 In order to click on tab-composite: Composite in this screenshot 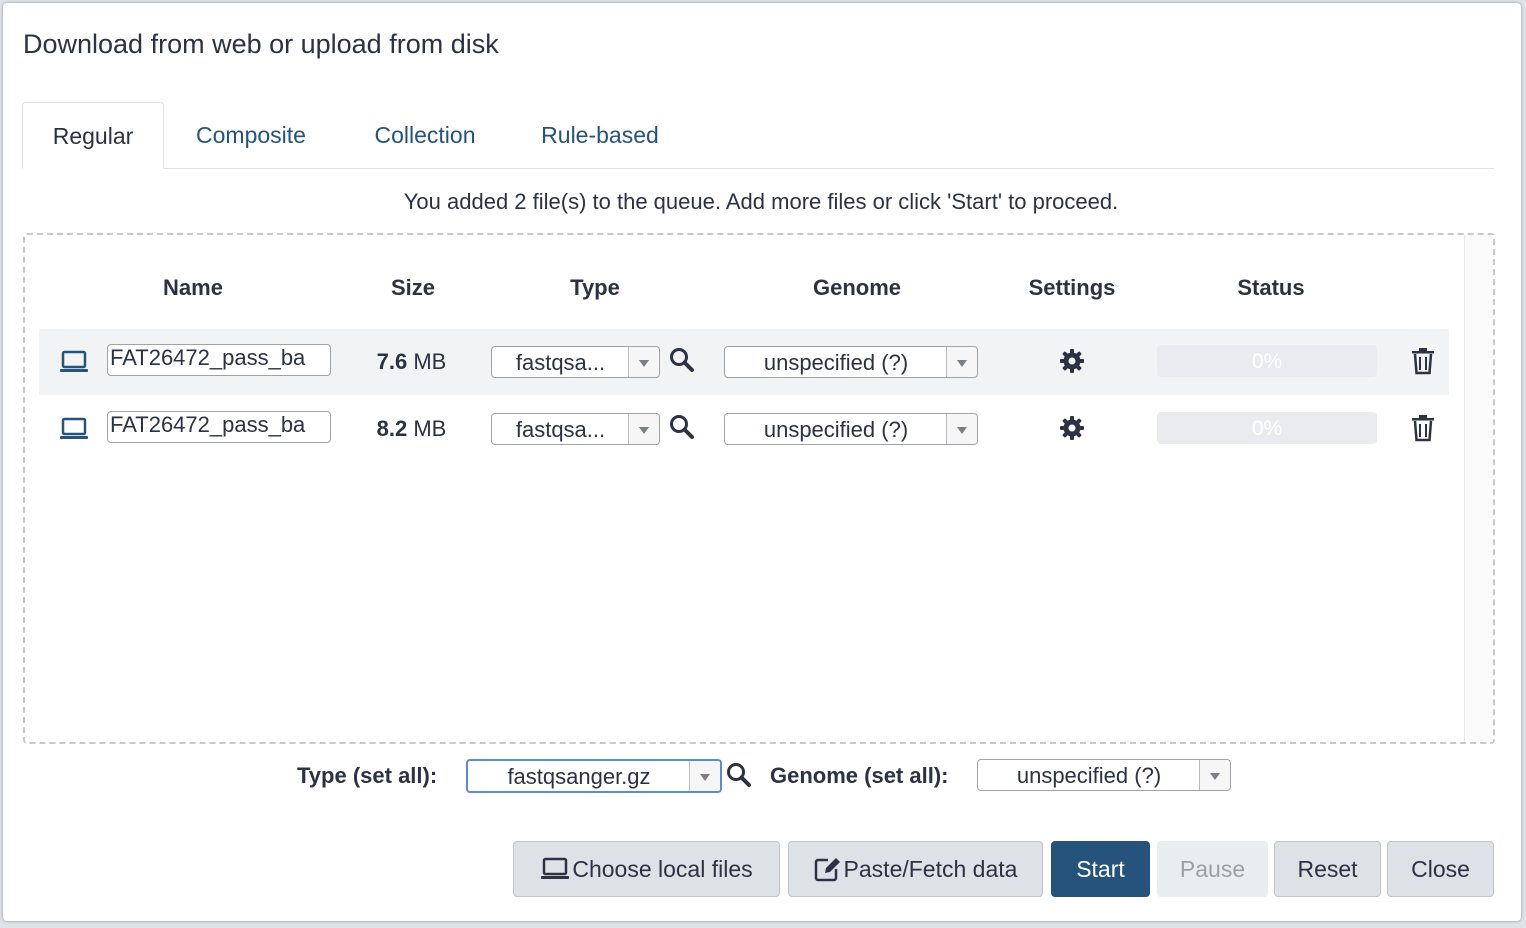, I will do `click(251, 135)`.